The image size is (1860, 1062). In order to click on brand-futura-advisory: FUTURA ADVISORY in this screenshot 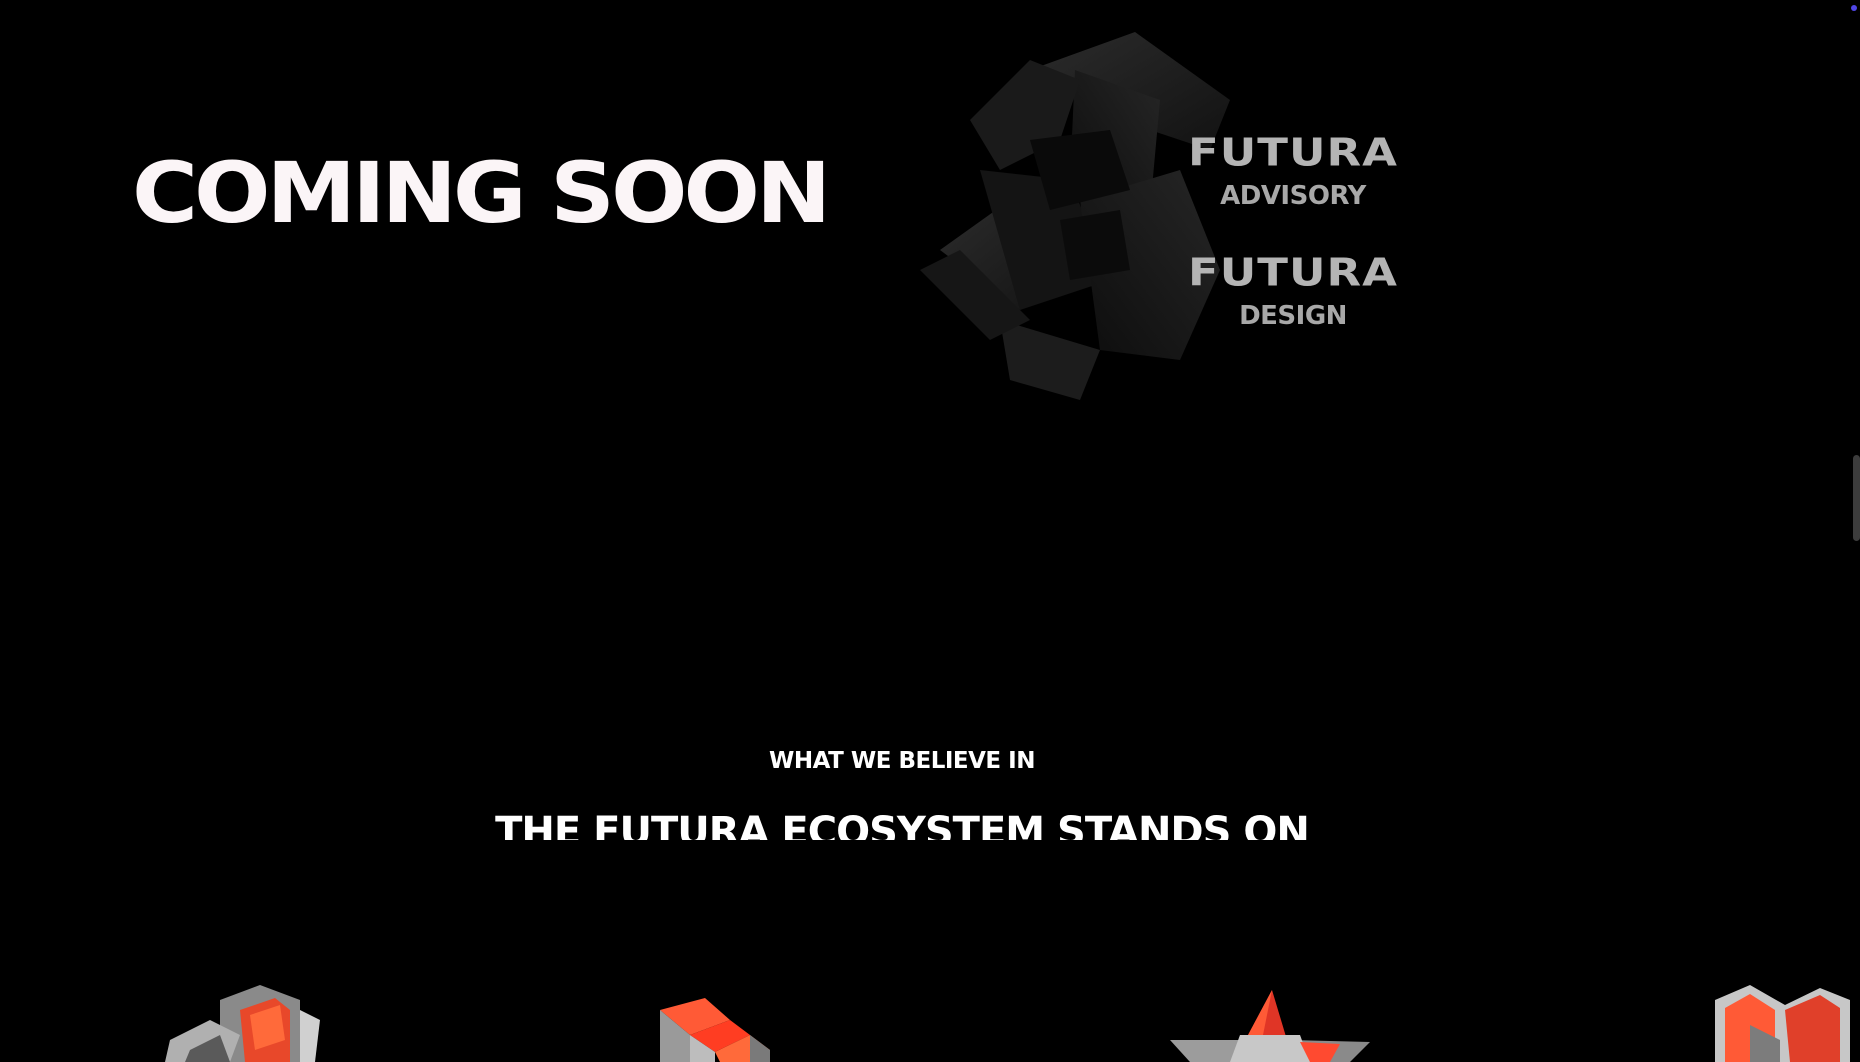, I will do `click(1293, 169)`.